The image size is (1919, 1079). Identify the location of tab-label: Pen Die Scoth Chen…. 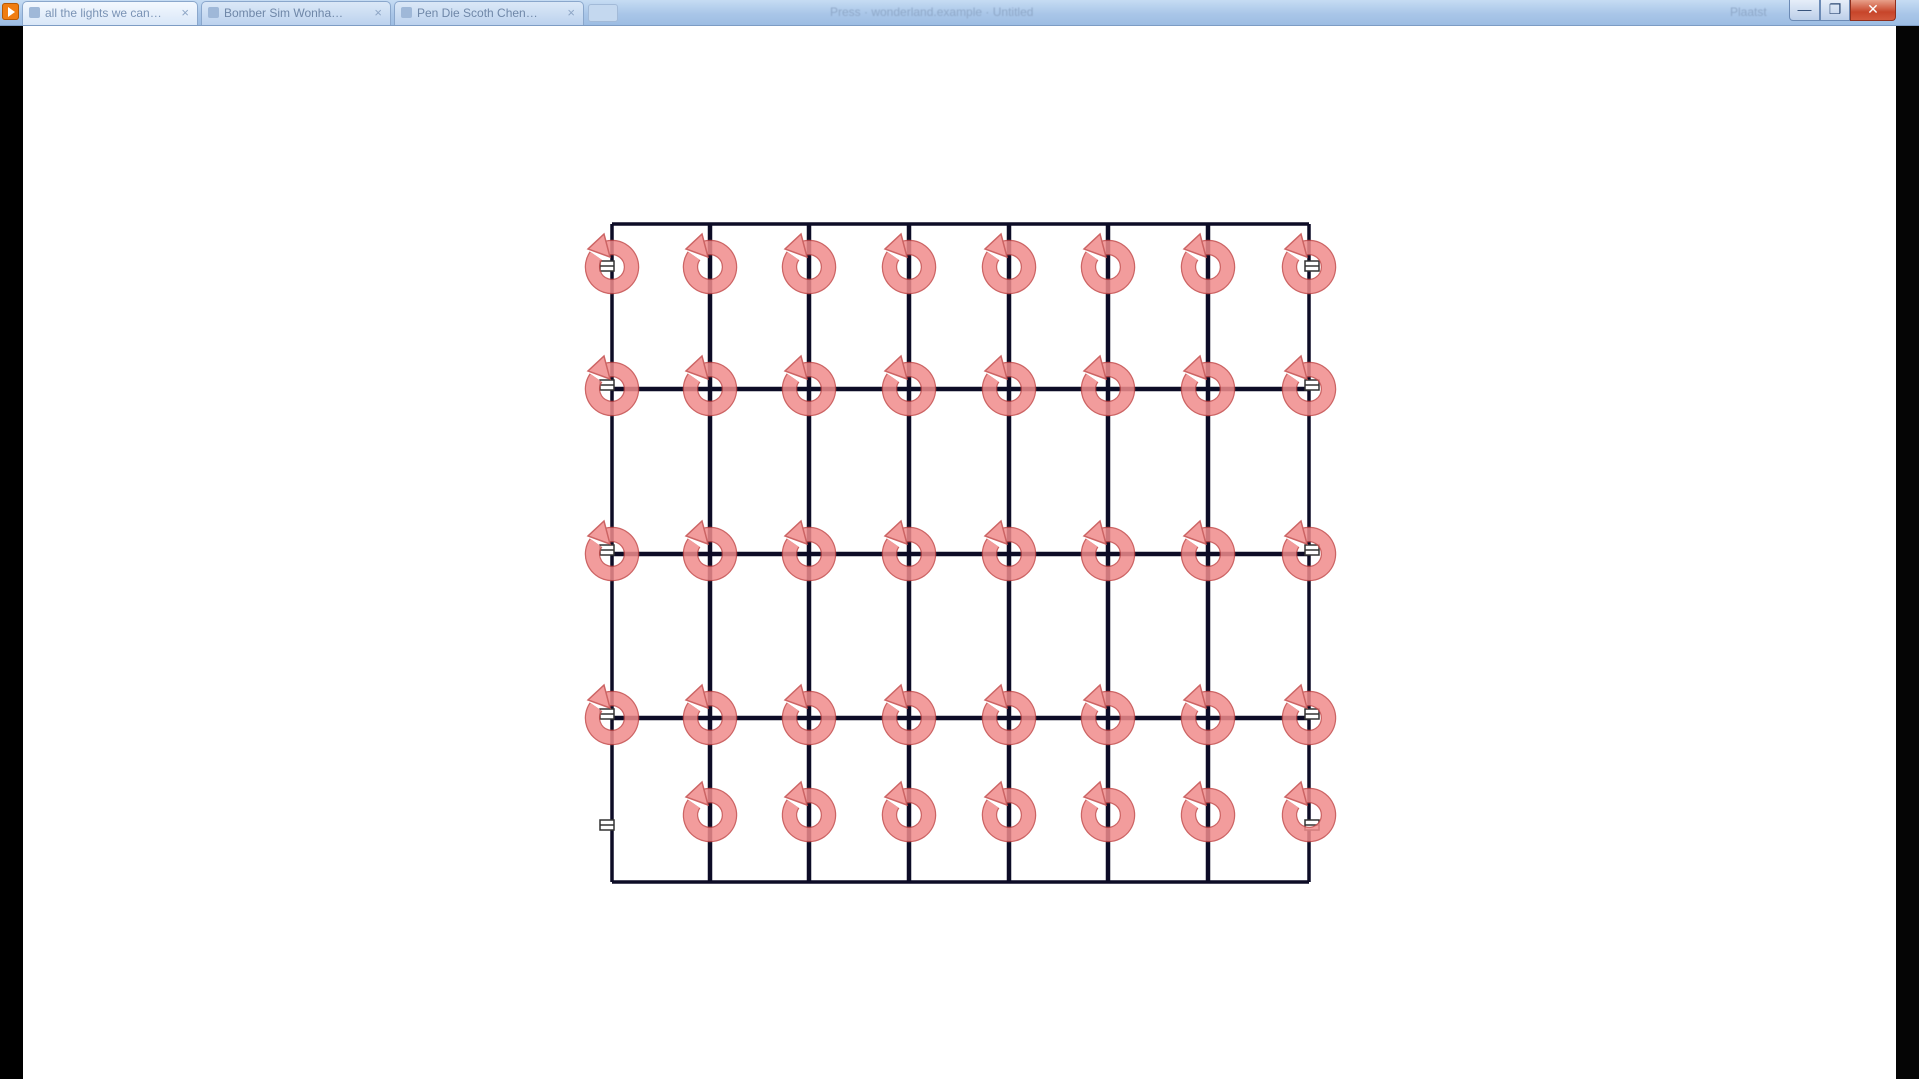
(477, 13).